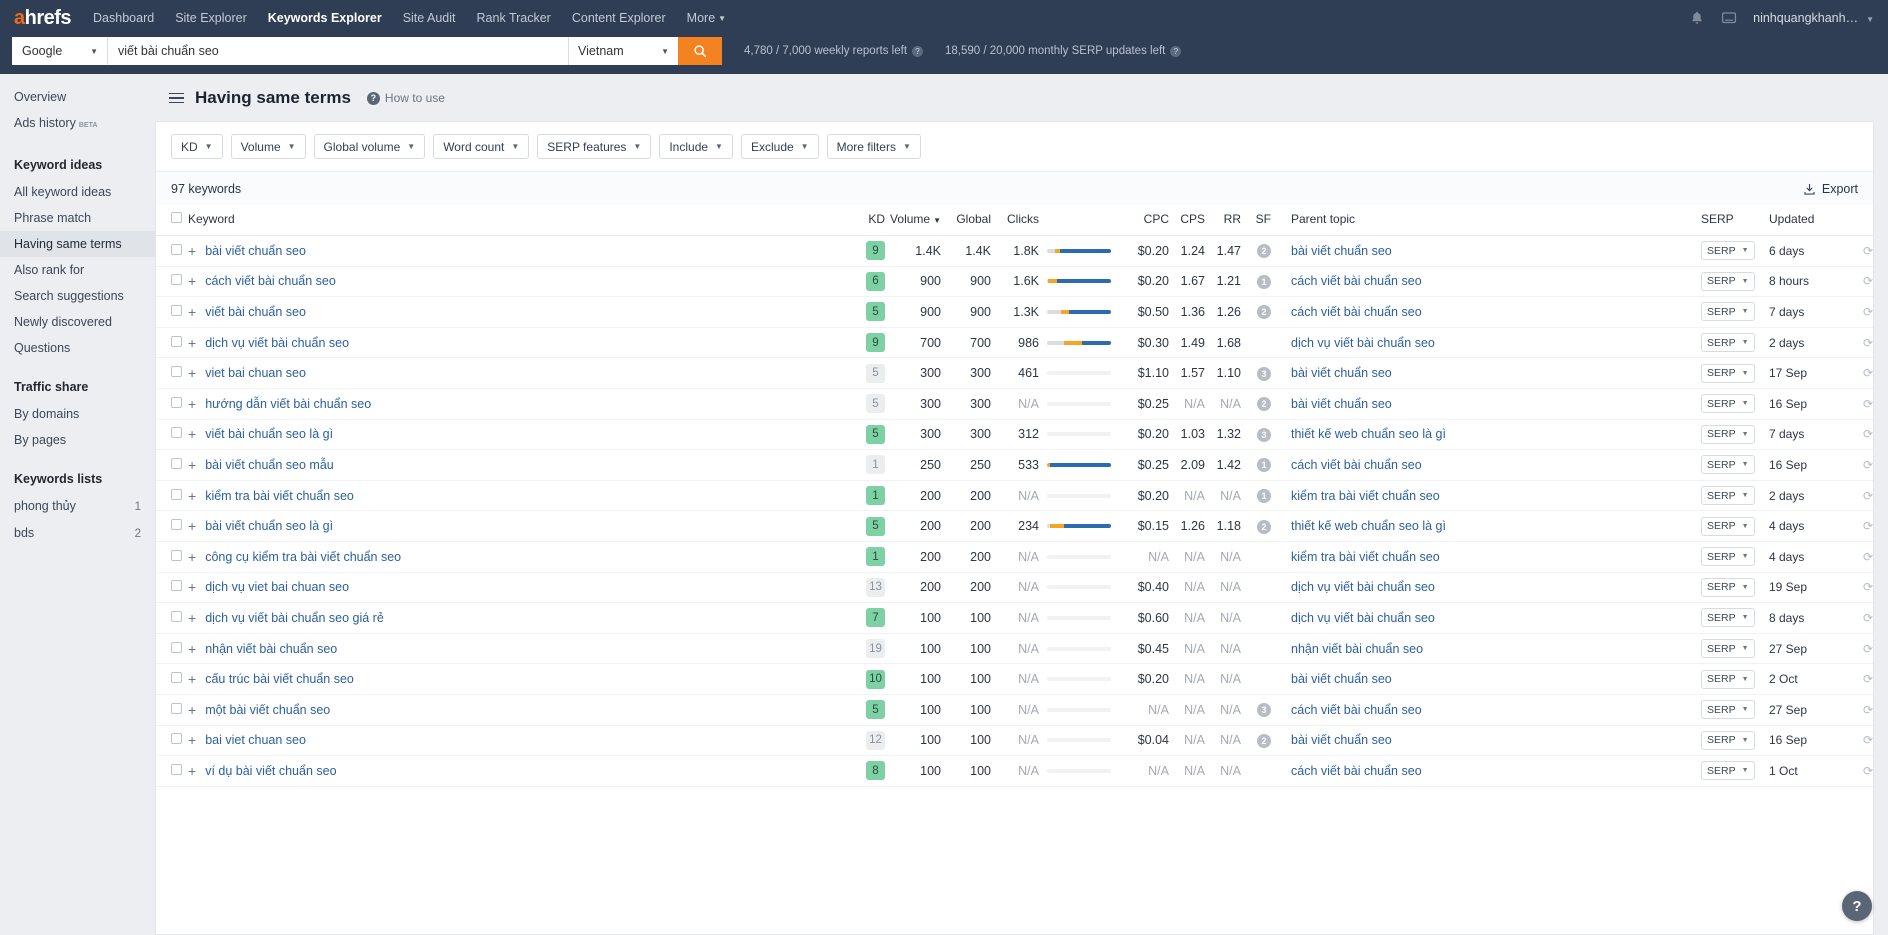 This screenshot has height=935, width=1888. Describe the element at coordinates (77, 506) in the screenshot. I see `sidebar-item-list-phong-thuy: phong thủy 1` at that location.